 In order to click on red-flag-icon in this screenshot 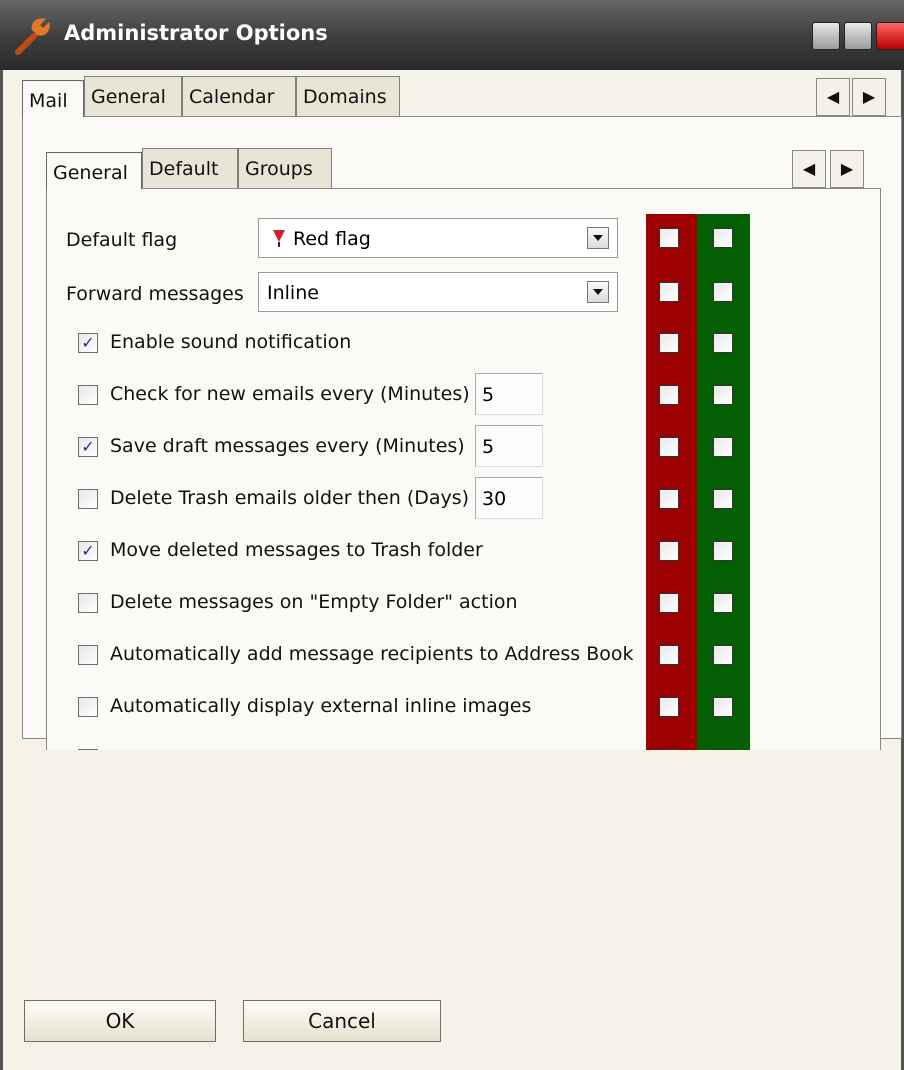, I will do `click(279, 240)`.